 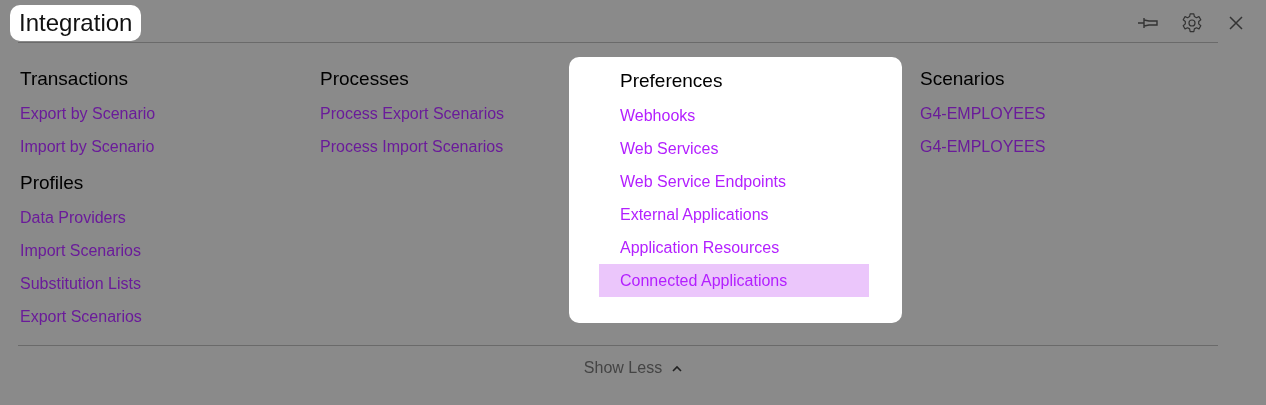 I want to click on menu-link: External Applications, so click(x=694, y=214).